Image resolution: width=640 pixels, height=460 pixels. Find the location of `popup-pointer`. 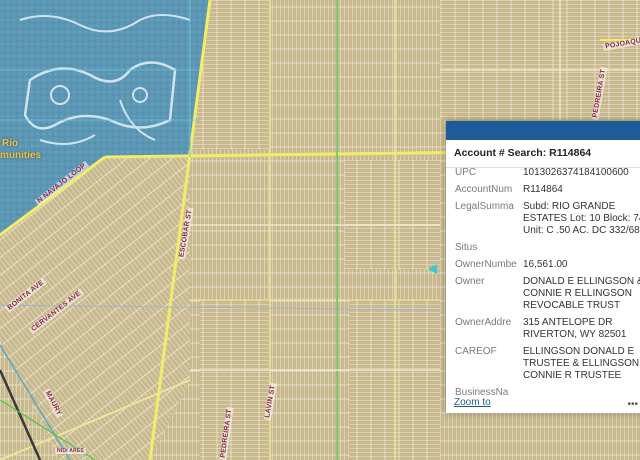

popup-pointer is located at coordinates (432, 269).